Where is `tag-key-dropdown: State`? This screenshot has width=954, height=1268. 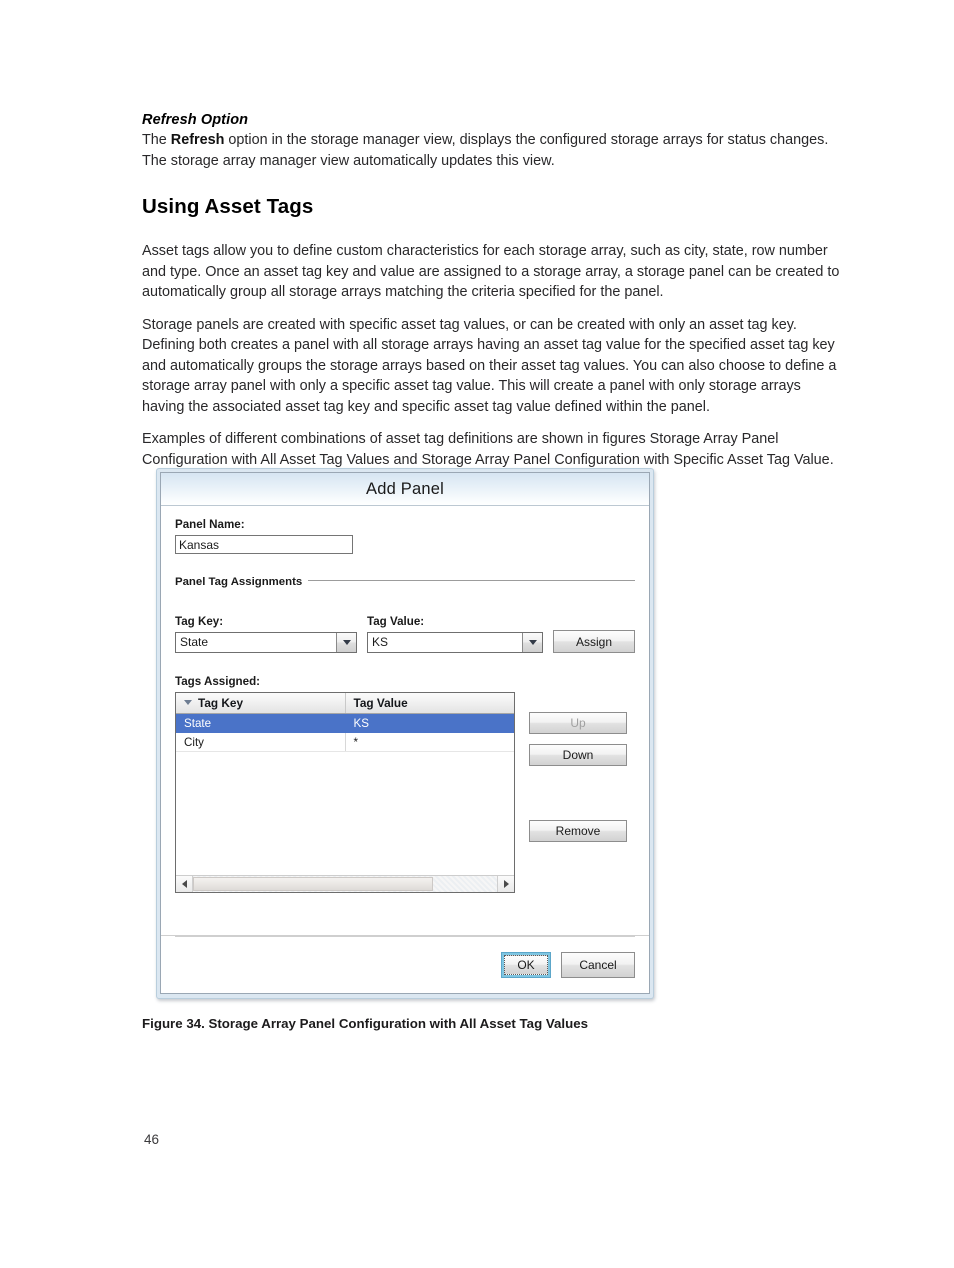 tag-key-dropdown: State is located at coordinates (266, 642).